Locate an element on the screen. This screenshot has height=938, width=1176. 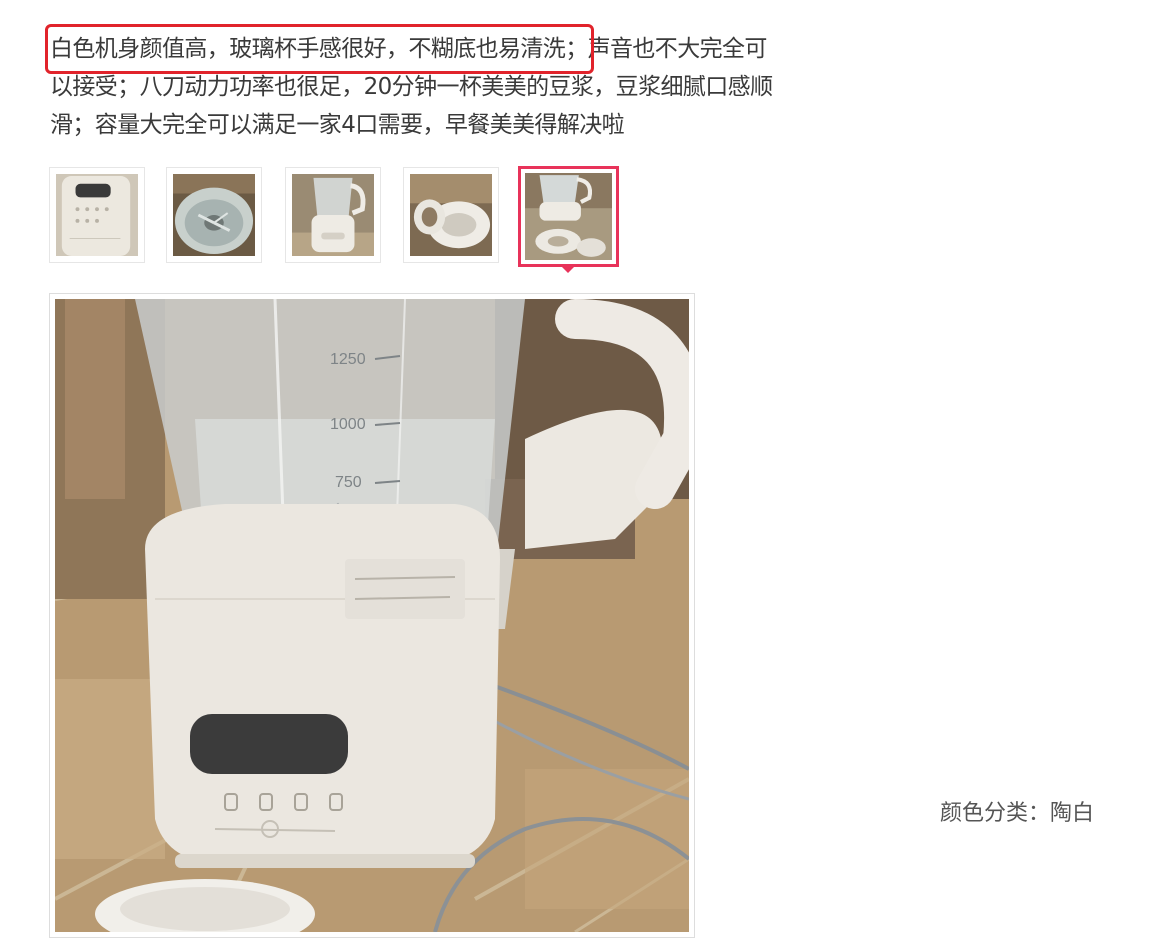
review-highlight: 白色机身颜值高，玻璃杯手感很好，不糊底也易清洗； is located at coordinates (319, 49).